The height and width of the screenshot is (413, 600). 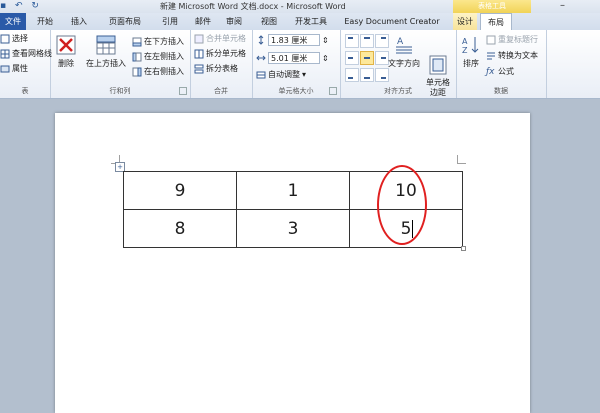 What do you see at coordinates (14, 68) in the screenshot?
I see `properties-button: 属性` at bounding box center [14, 68].